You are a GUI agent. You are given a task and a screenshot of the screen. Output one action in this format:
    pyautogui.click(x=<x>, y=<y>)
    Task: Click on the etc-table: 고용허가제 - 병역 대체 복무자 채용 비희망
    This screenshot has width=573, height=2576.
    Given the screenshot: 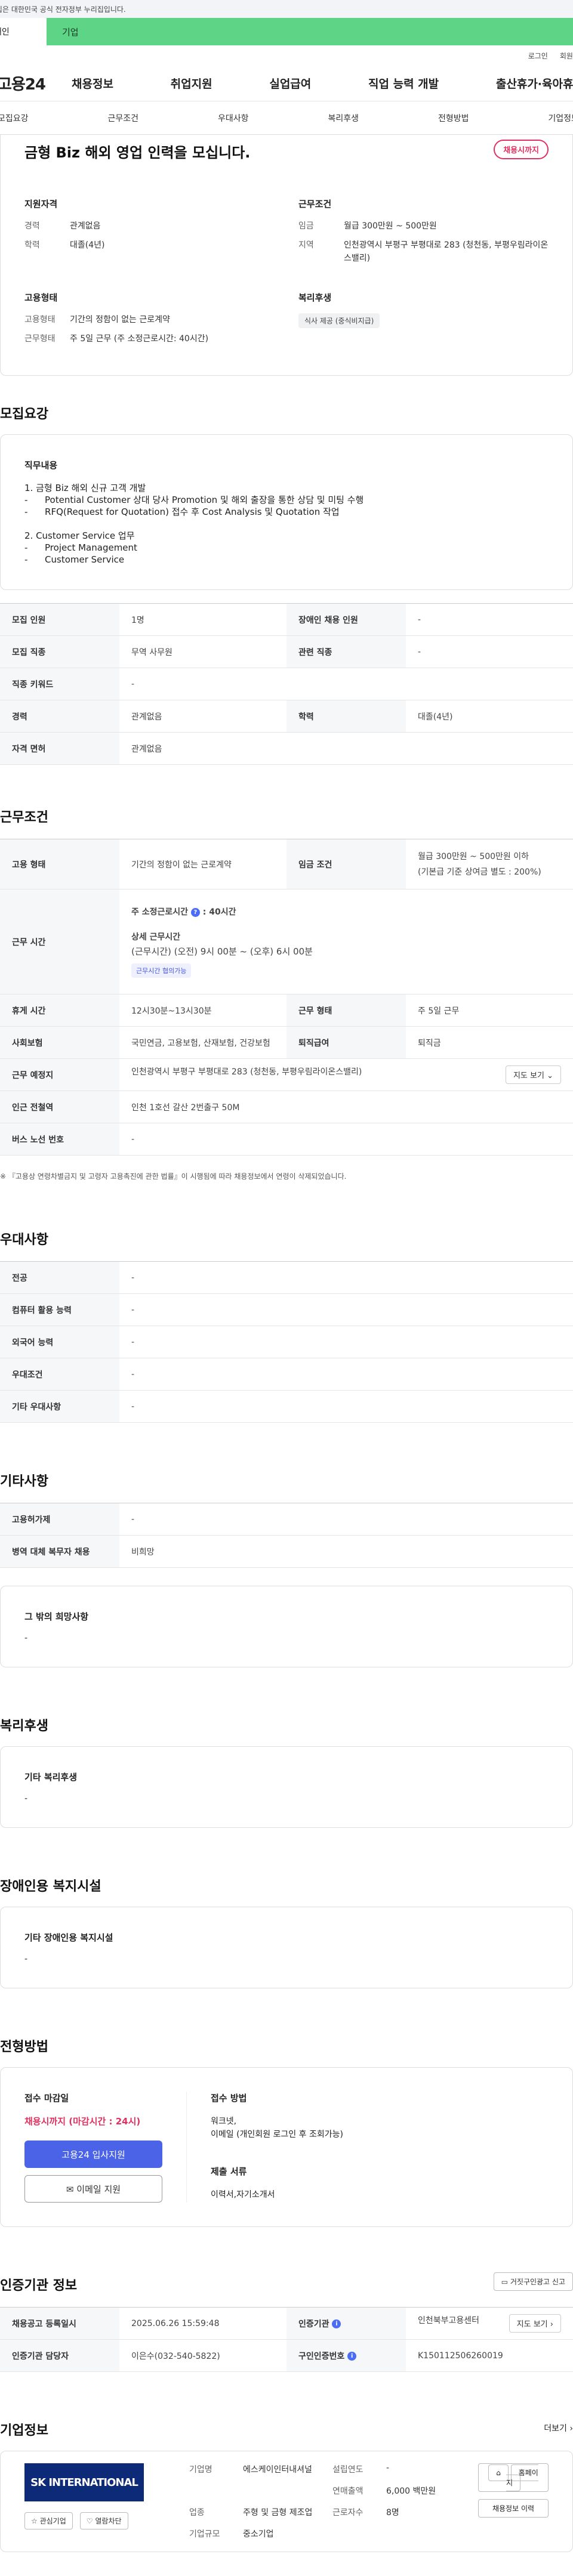 What is the action you would take?
    pyautogui.click(x=286, y=1535)
    